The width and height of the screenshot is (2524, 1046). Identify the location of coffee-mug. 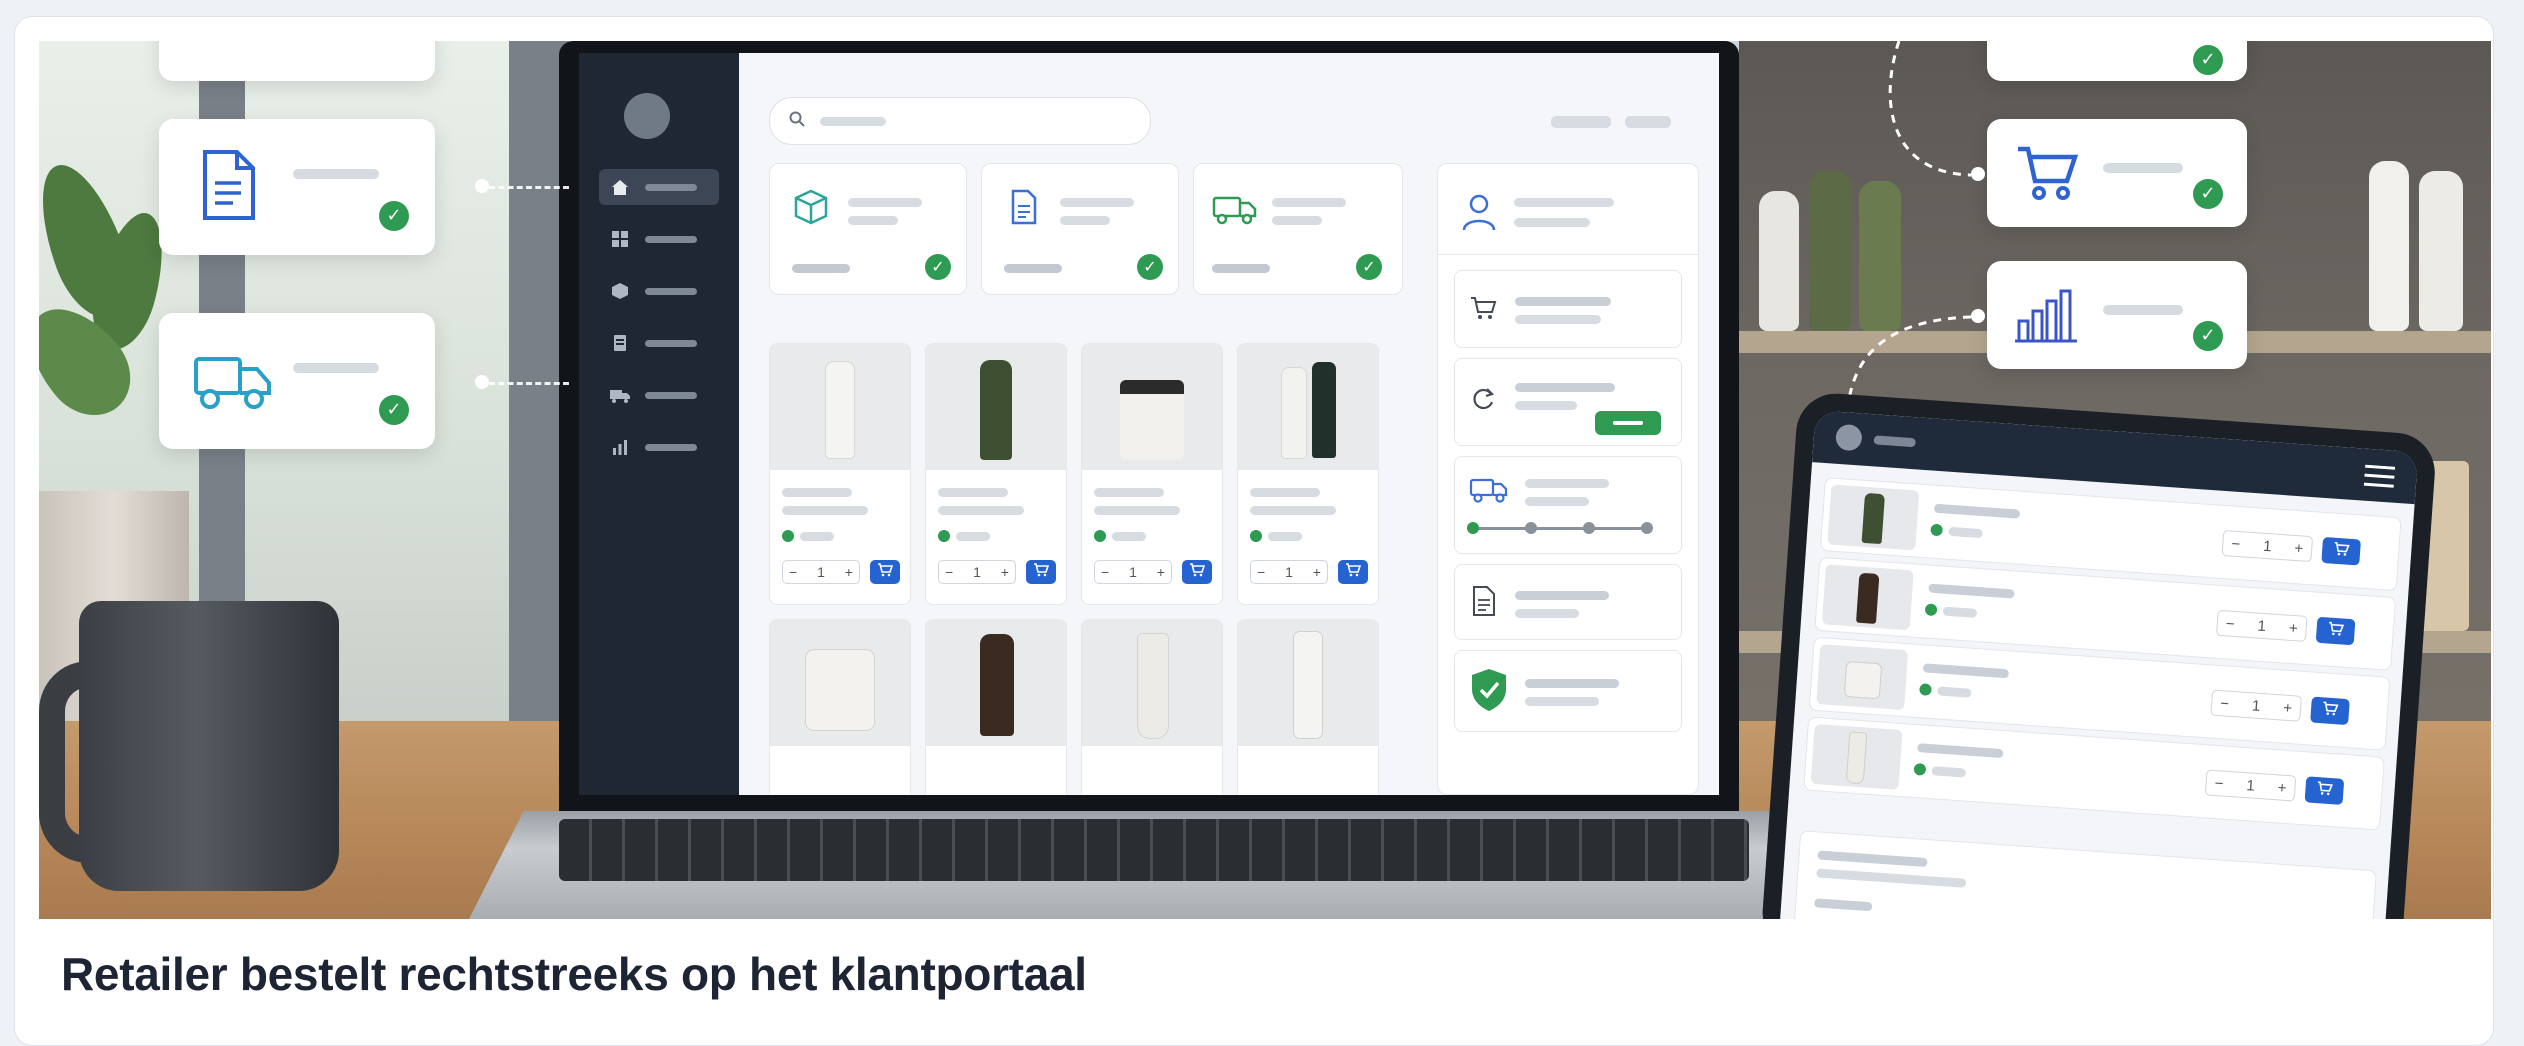
(209, 746).